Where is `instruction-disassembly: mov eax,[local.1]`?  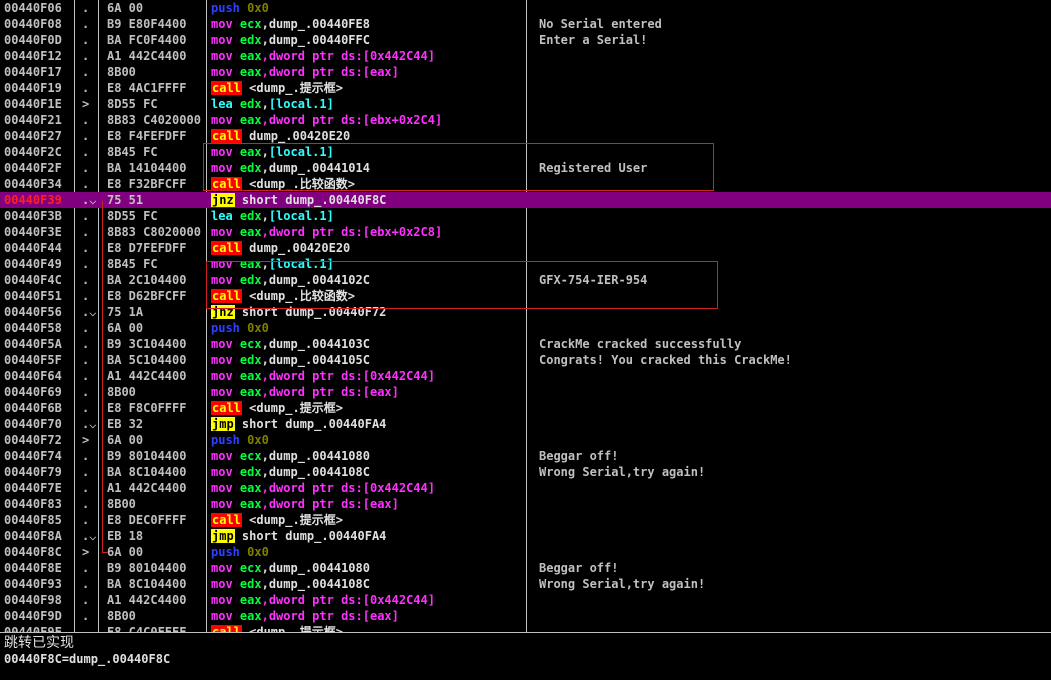 instruction-disassembly: mov eax,[local.1] is located at coordinates (272, 264).